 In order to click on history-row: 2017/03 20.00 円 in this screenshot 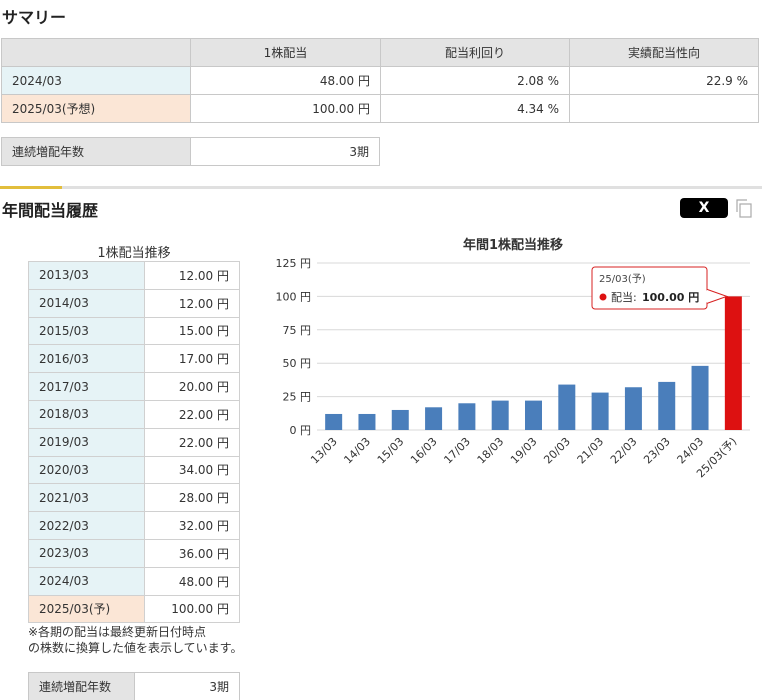, I will do `click(134, 386)`.